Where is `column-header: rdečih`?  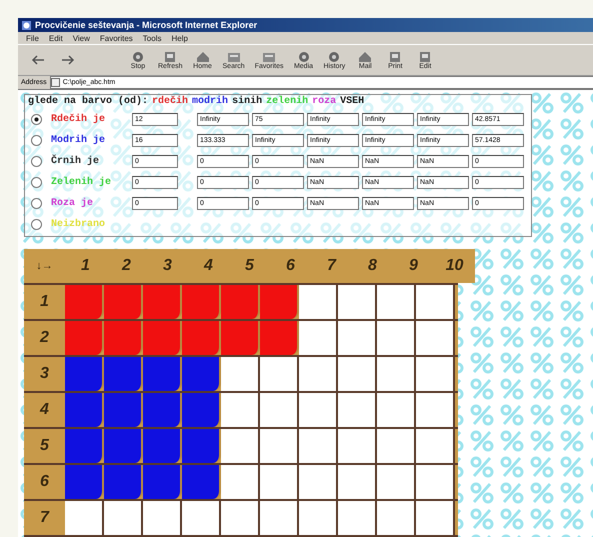
column-header: rdečih is located at coordinates (170, 101).